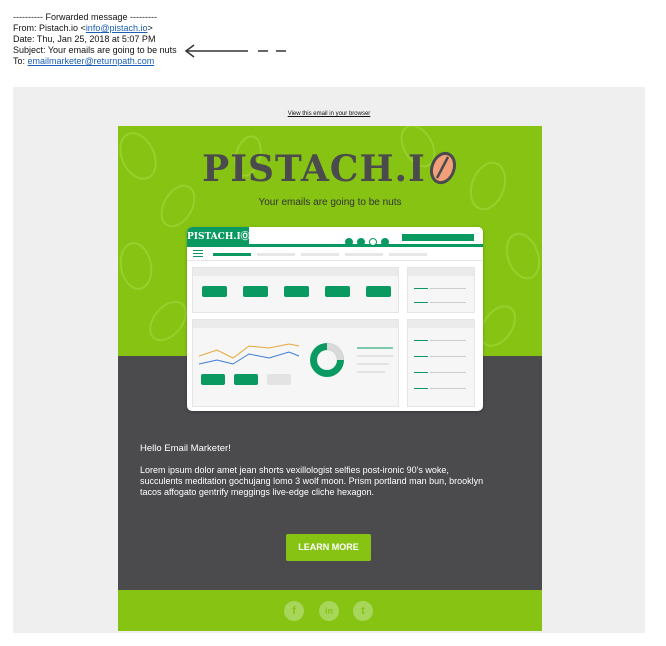 The width and height of the screenshot is (666, 646). I want to click on learn-more-button: LEARN MORE, so click(328, 547).